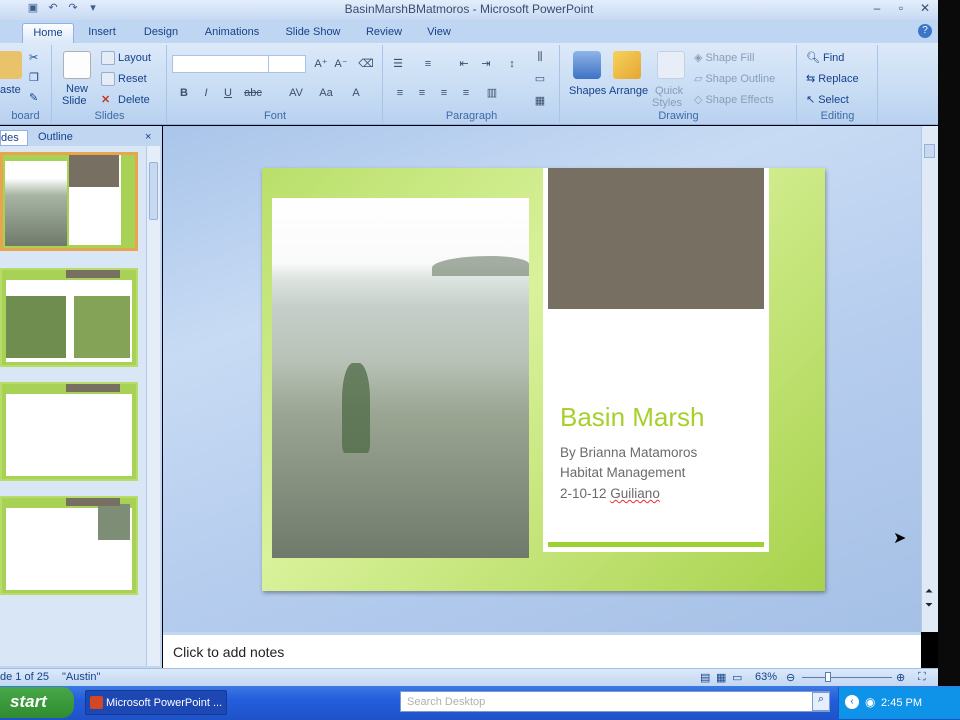  Describe the element at coordinates (721, 677) in the screenshot. I see `slide-sorter-icon: ▦` at that location.